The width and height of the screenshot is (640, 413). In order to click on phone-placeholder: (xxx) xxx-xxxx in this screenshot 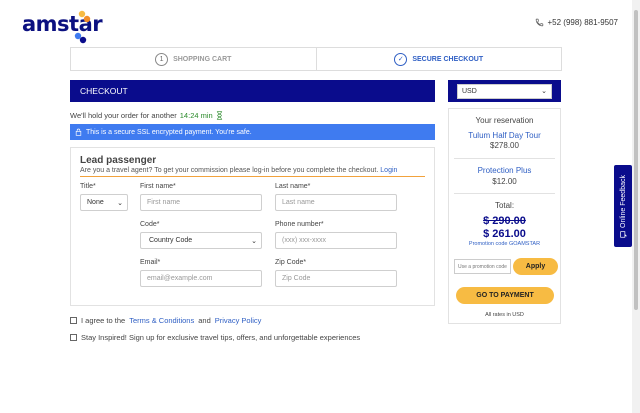, I will do `click(304, 240)`.